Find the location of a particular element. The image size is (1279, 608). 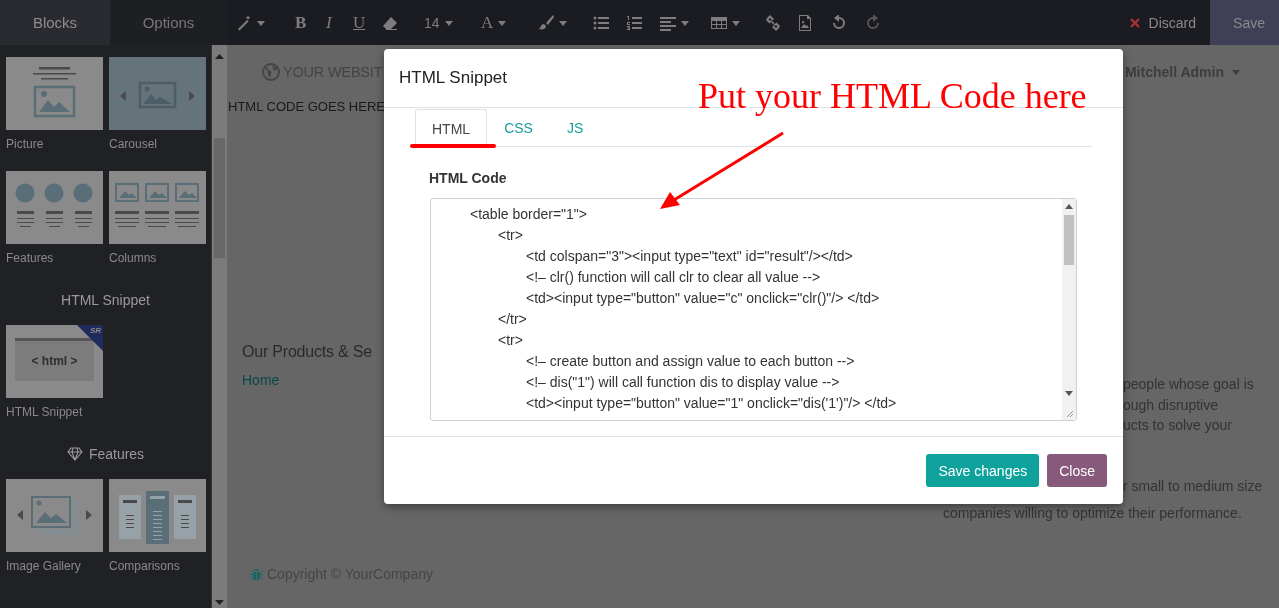

scrollbar-thumb is located at coordinates (1069, 240).